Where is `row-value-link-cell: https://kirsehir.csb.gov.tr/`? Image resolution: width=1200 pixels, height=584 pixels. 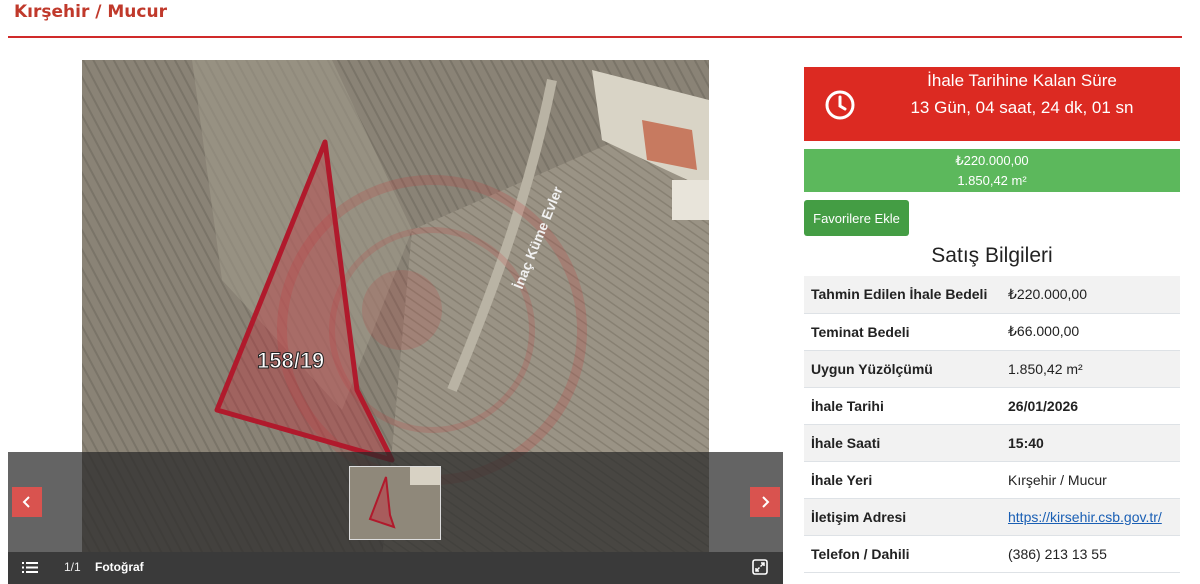
row-value-link-cell: https://kirsehir.csb.gov.tr/ is located at coordinates (1090, 516).